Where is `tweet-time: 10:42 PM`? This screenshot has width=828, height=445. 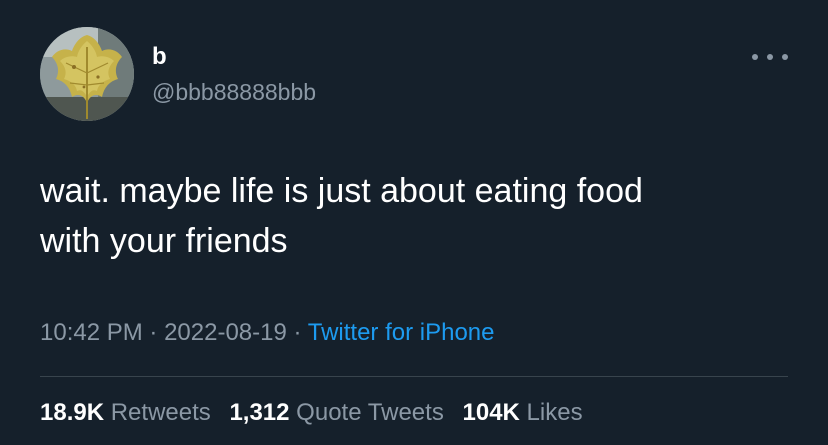 tweet-time: 10:42 PM is located at coordinates (91, 332).